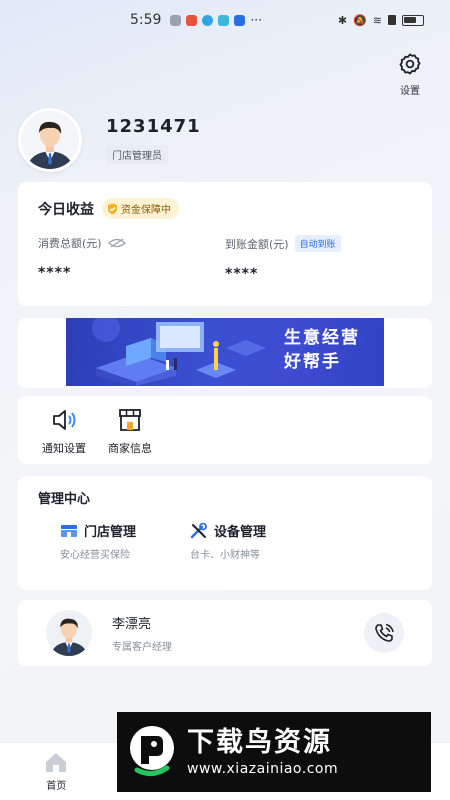  Describe the element at coordinates (410, 91) in the screenshot. I see `settings-label: 设置` at that location.